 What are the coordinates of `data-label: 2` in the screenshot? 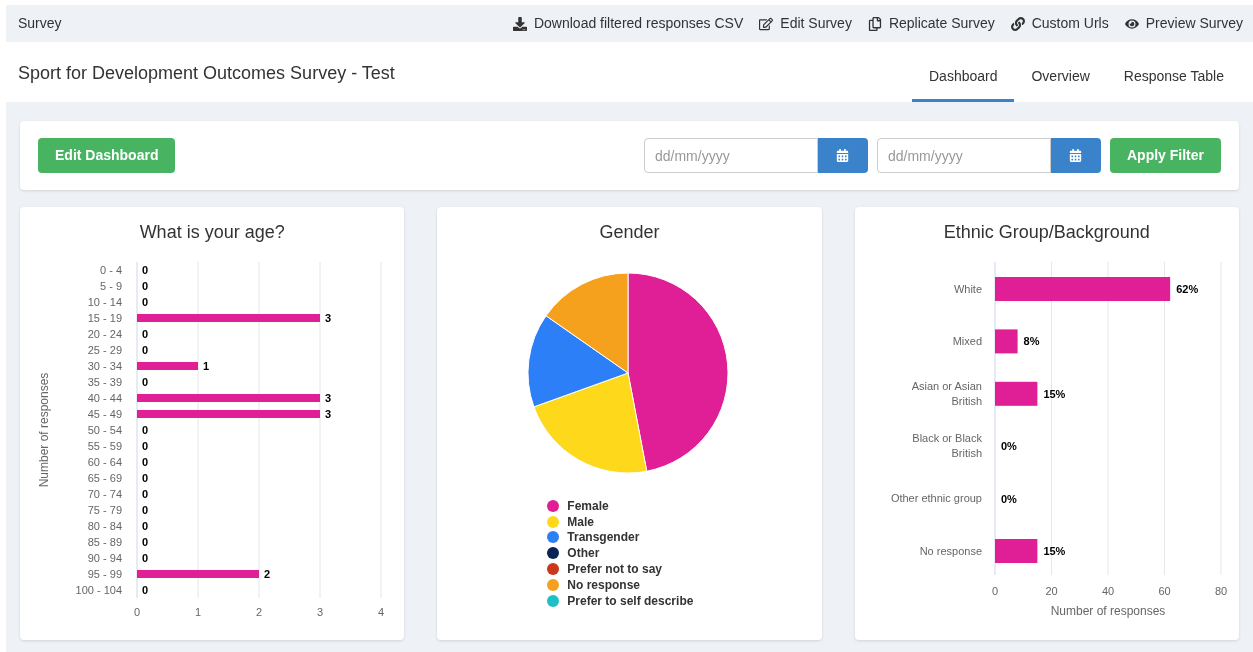 It's located at (267, 574).